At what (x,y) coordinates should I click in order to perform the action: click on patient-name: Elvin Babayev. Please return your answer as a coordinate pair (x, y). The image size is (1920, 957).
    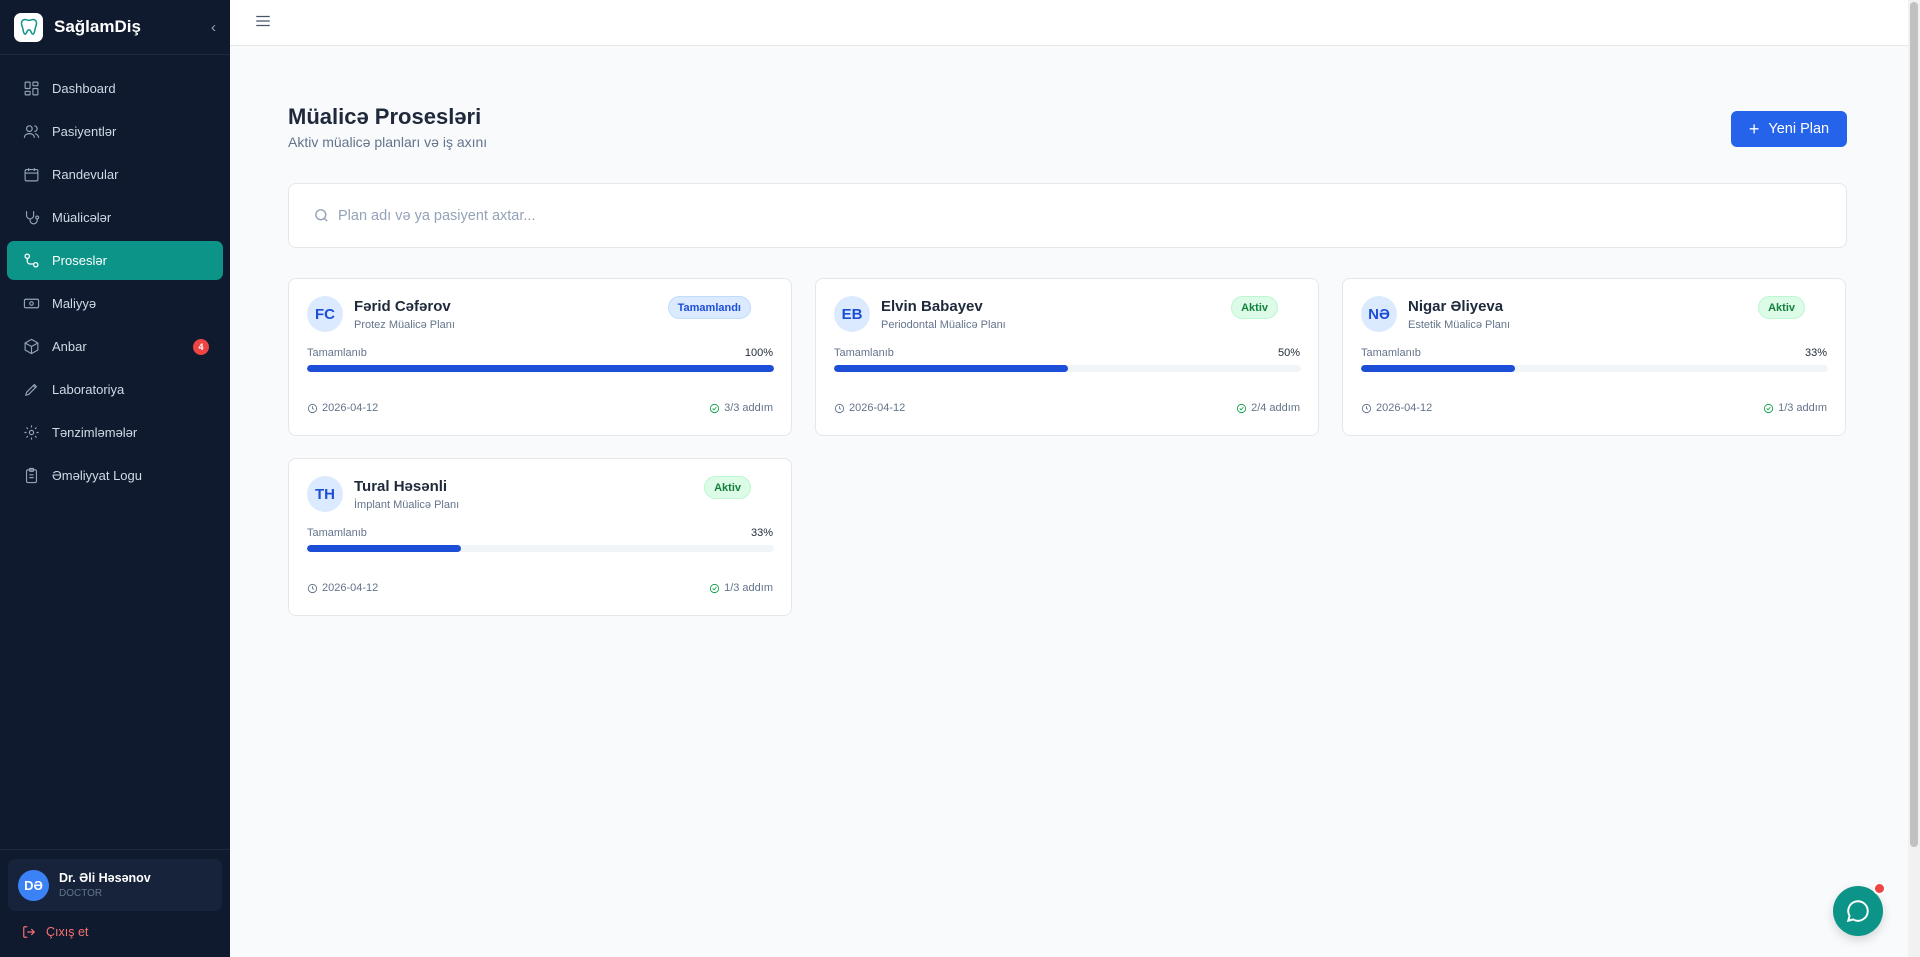
    Looking at the image, I should click on (932, 306).